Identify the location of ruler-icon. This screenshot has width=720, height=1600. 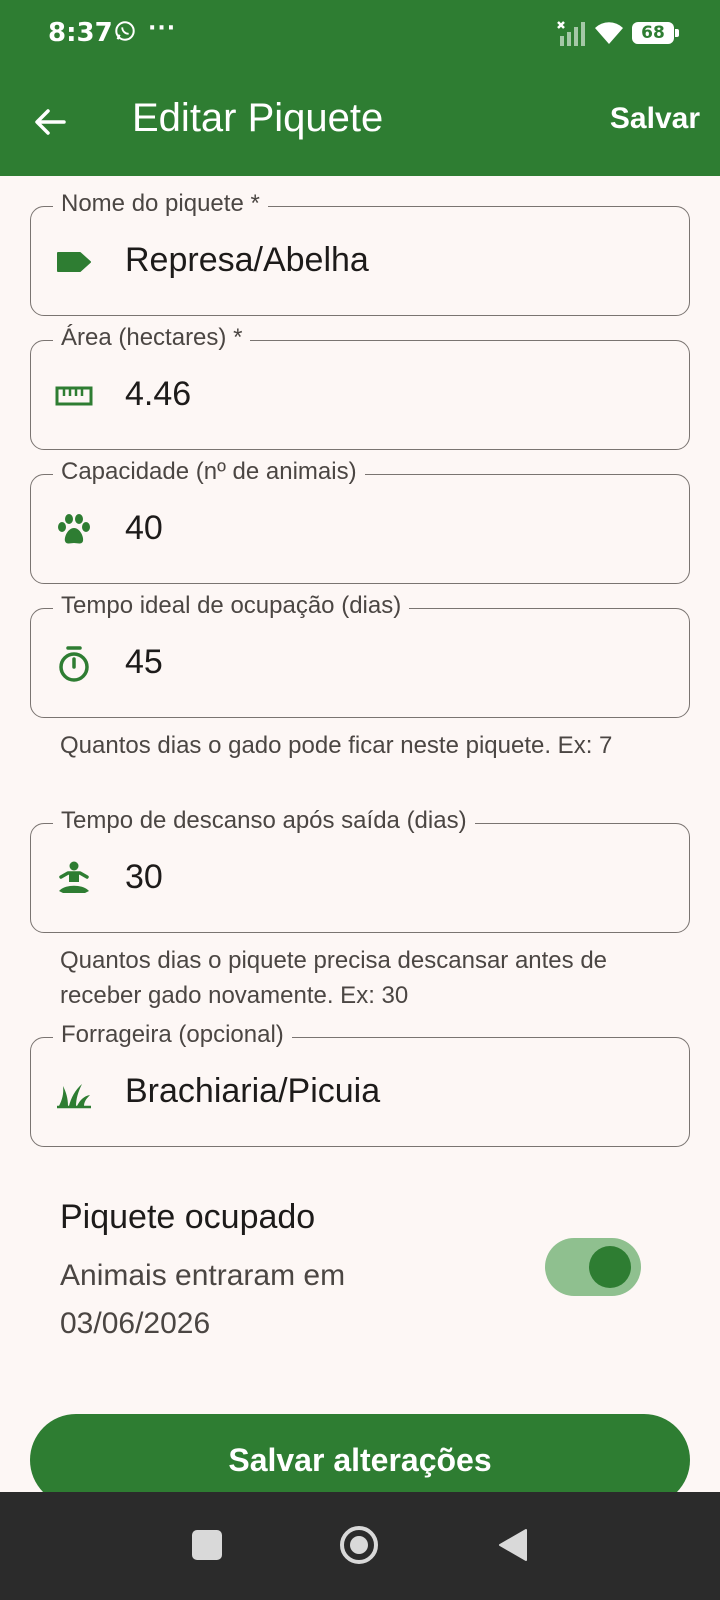
(74, 396).